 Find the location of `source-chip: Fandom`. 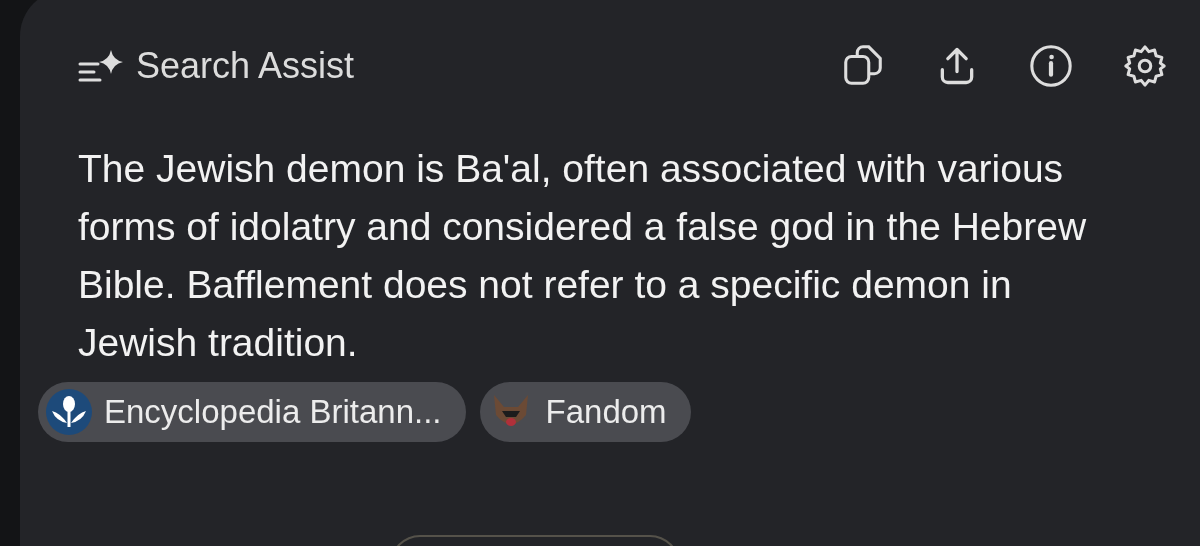

source-chip: Fandom is located at coordinates (585, 412).